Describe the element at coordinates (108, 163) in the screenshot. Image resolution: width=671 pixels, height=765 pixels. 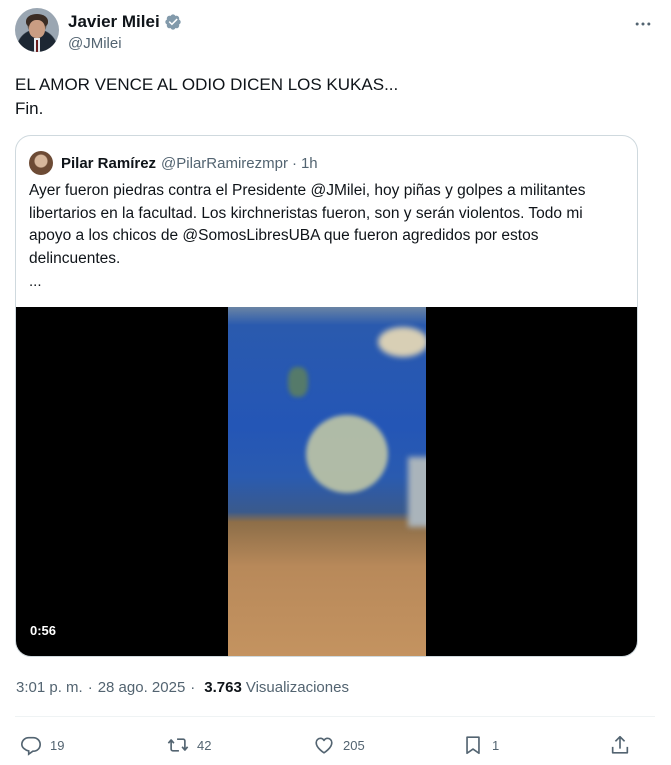
I see `quoted-name: Pilar Ramírez` at that location.